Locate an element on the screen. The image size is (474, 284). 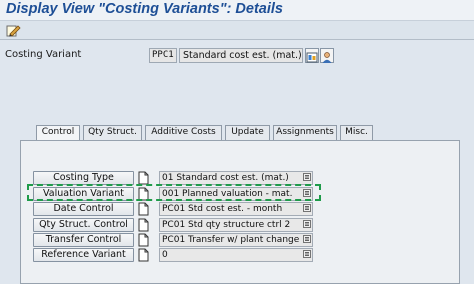
window-title: Display View "Costing Variants": Details is located at coordinates (144, 9).